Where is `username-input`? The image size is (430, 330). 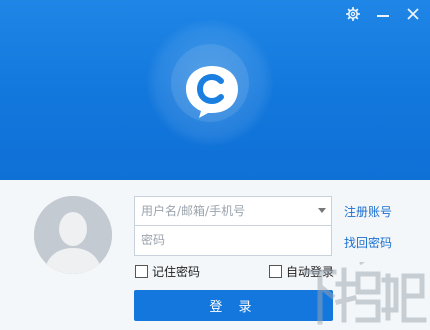 username-input is located at coordinates (223, 211).